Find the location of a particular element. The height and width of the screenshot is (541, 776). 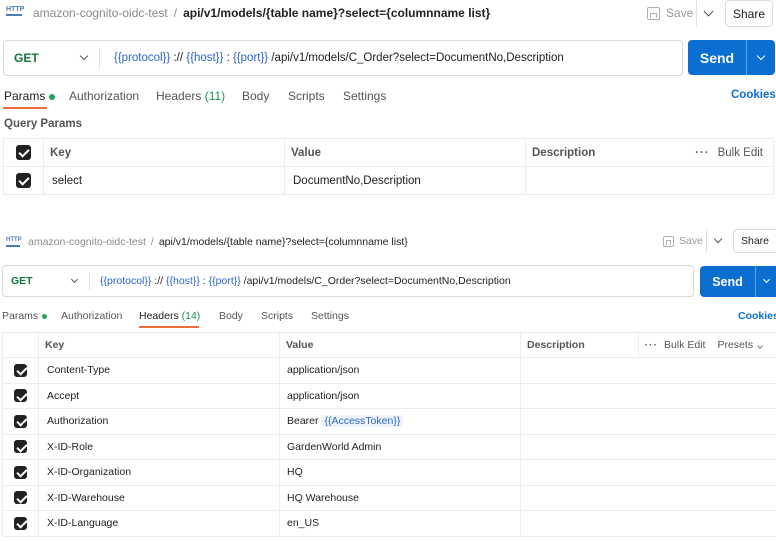

header-value: HQ Warehouse is located at coordinates (400, 497).